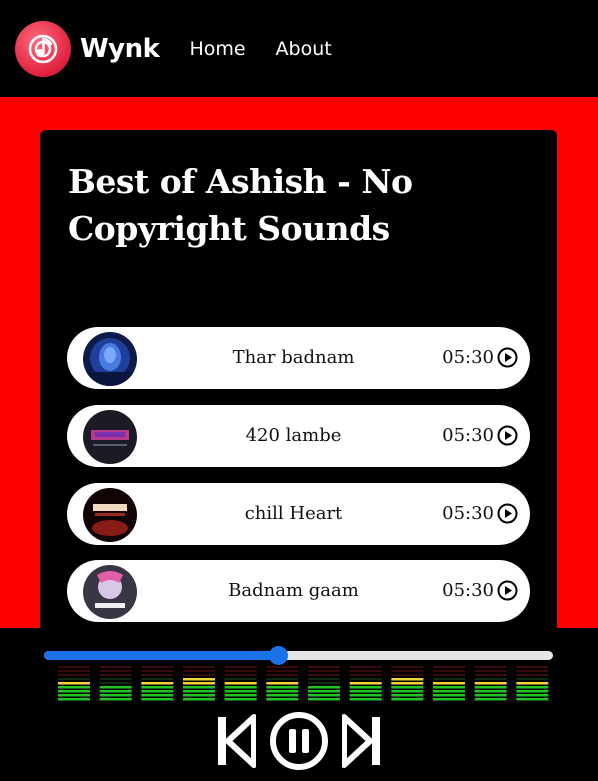  I want to click on previous-icon, so click(236, 741).